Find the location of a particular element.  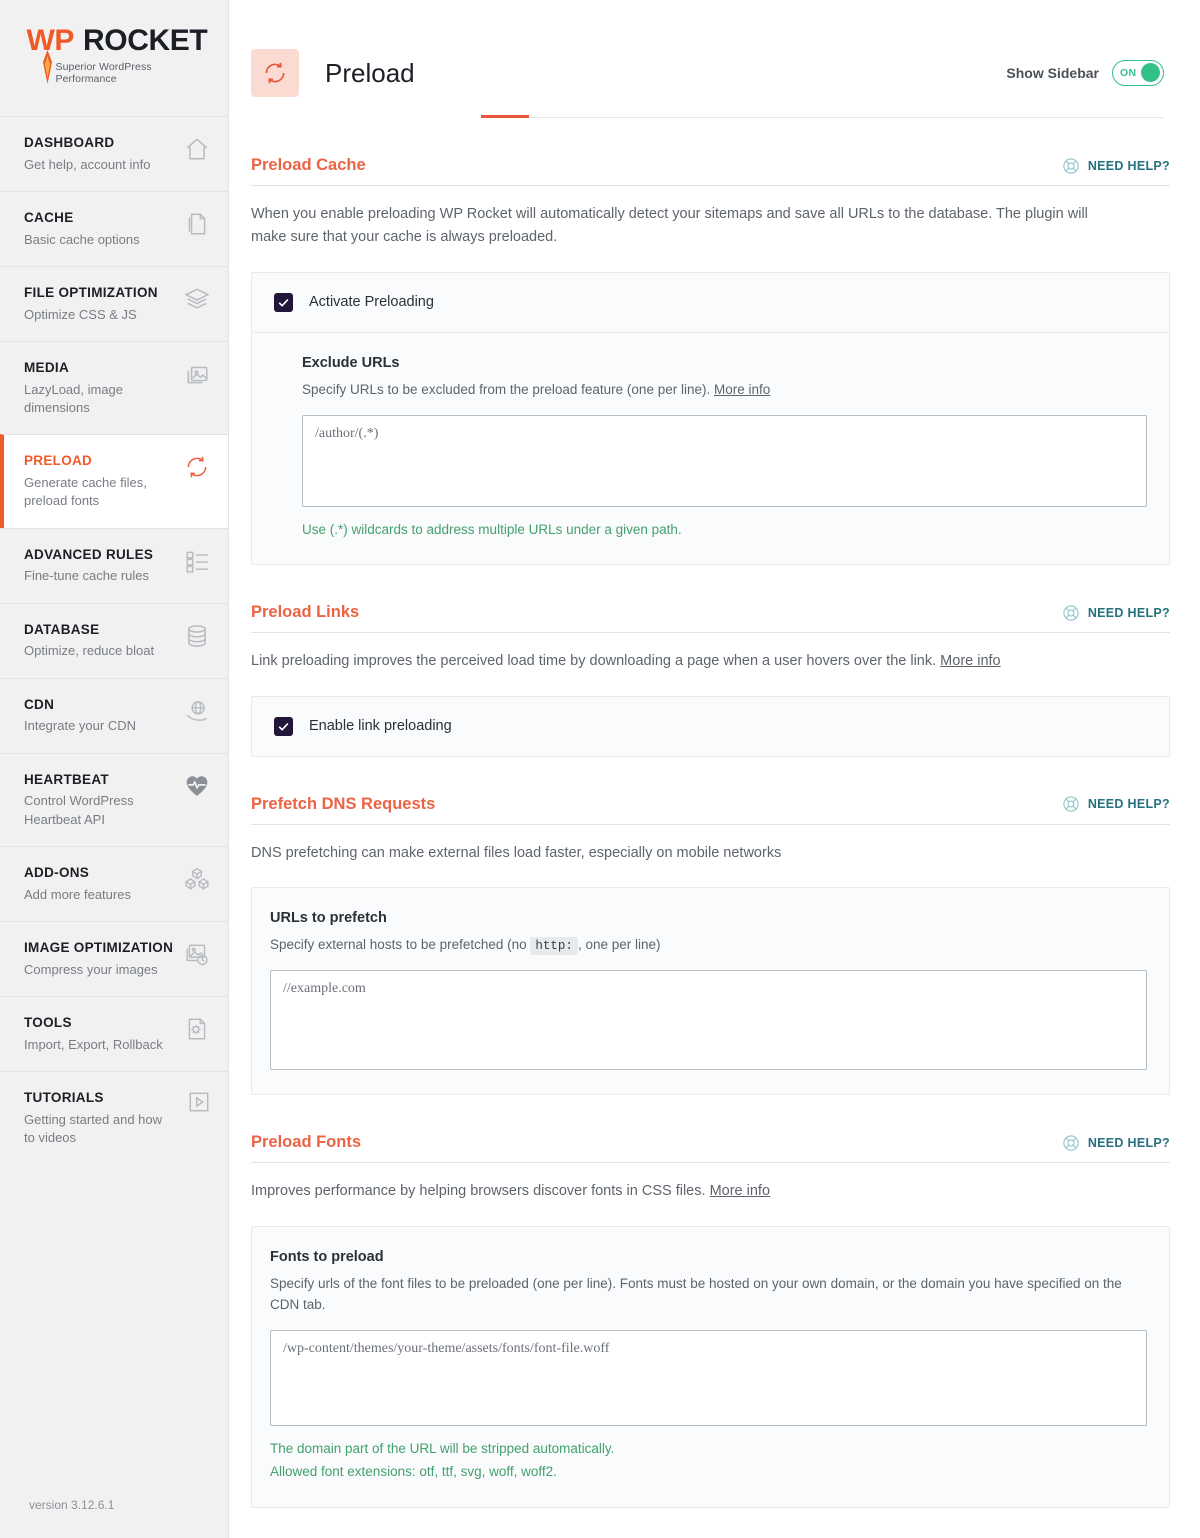

sidebar-item-dashboard: DASHBOARD Get help, account info is located at coordinates (114, 153).